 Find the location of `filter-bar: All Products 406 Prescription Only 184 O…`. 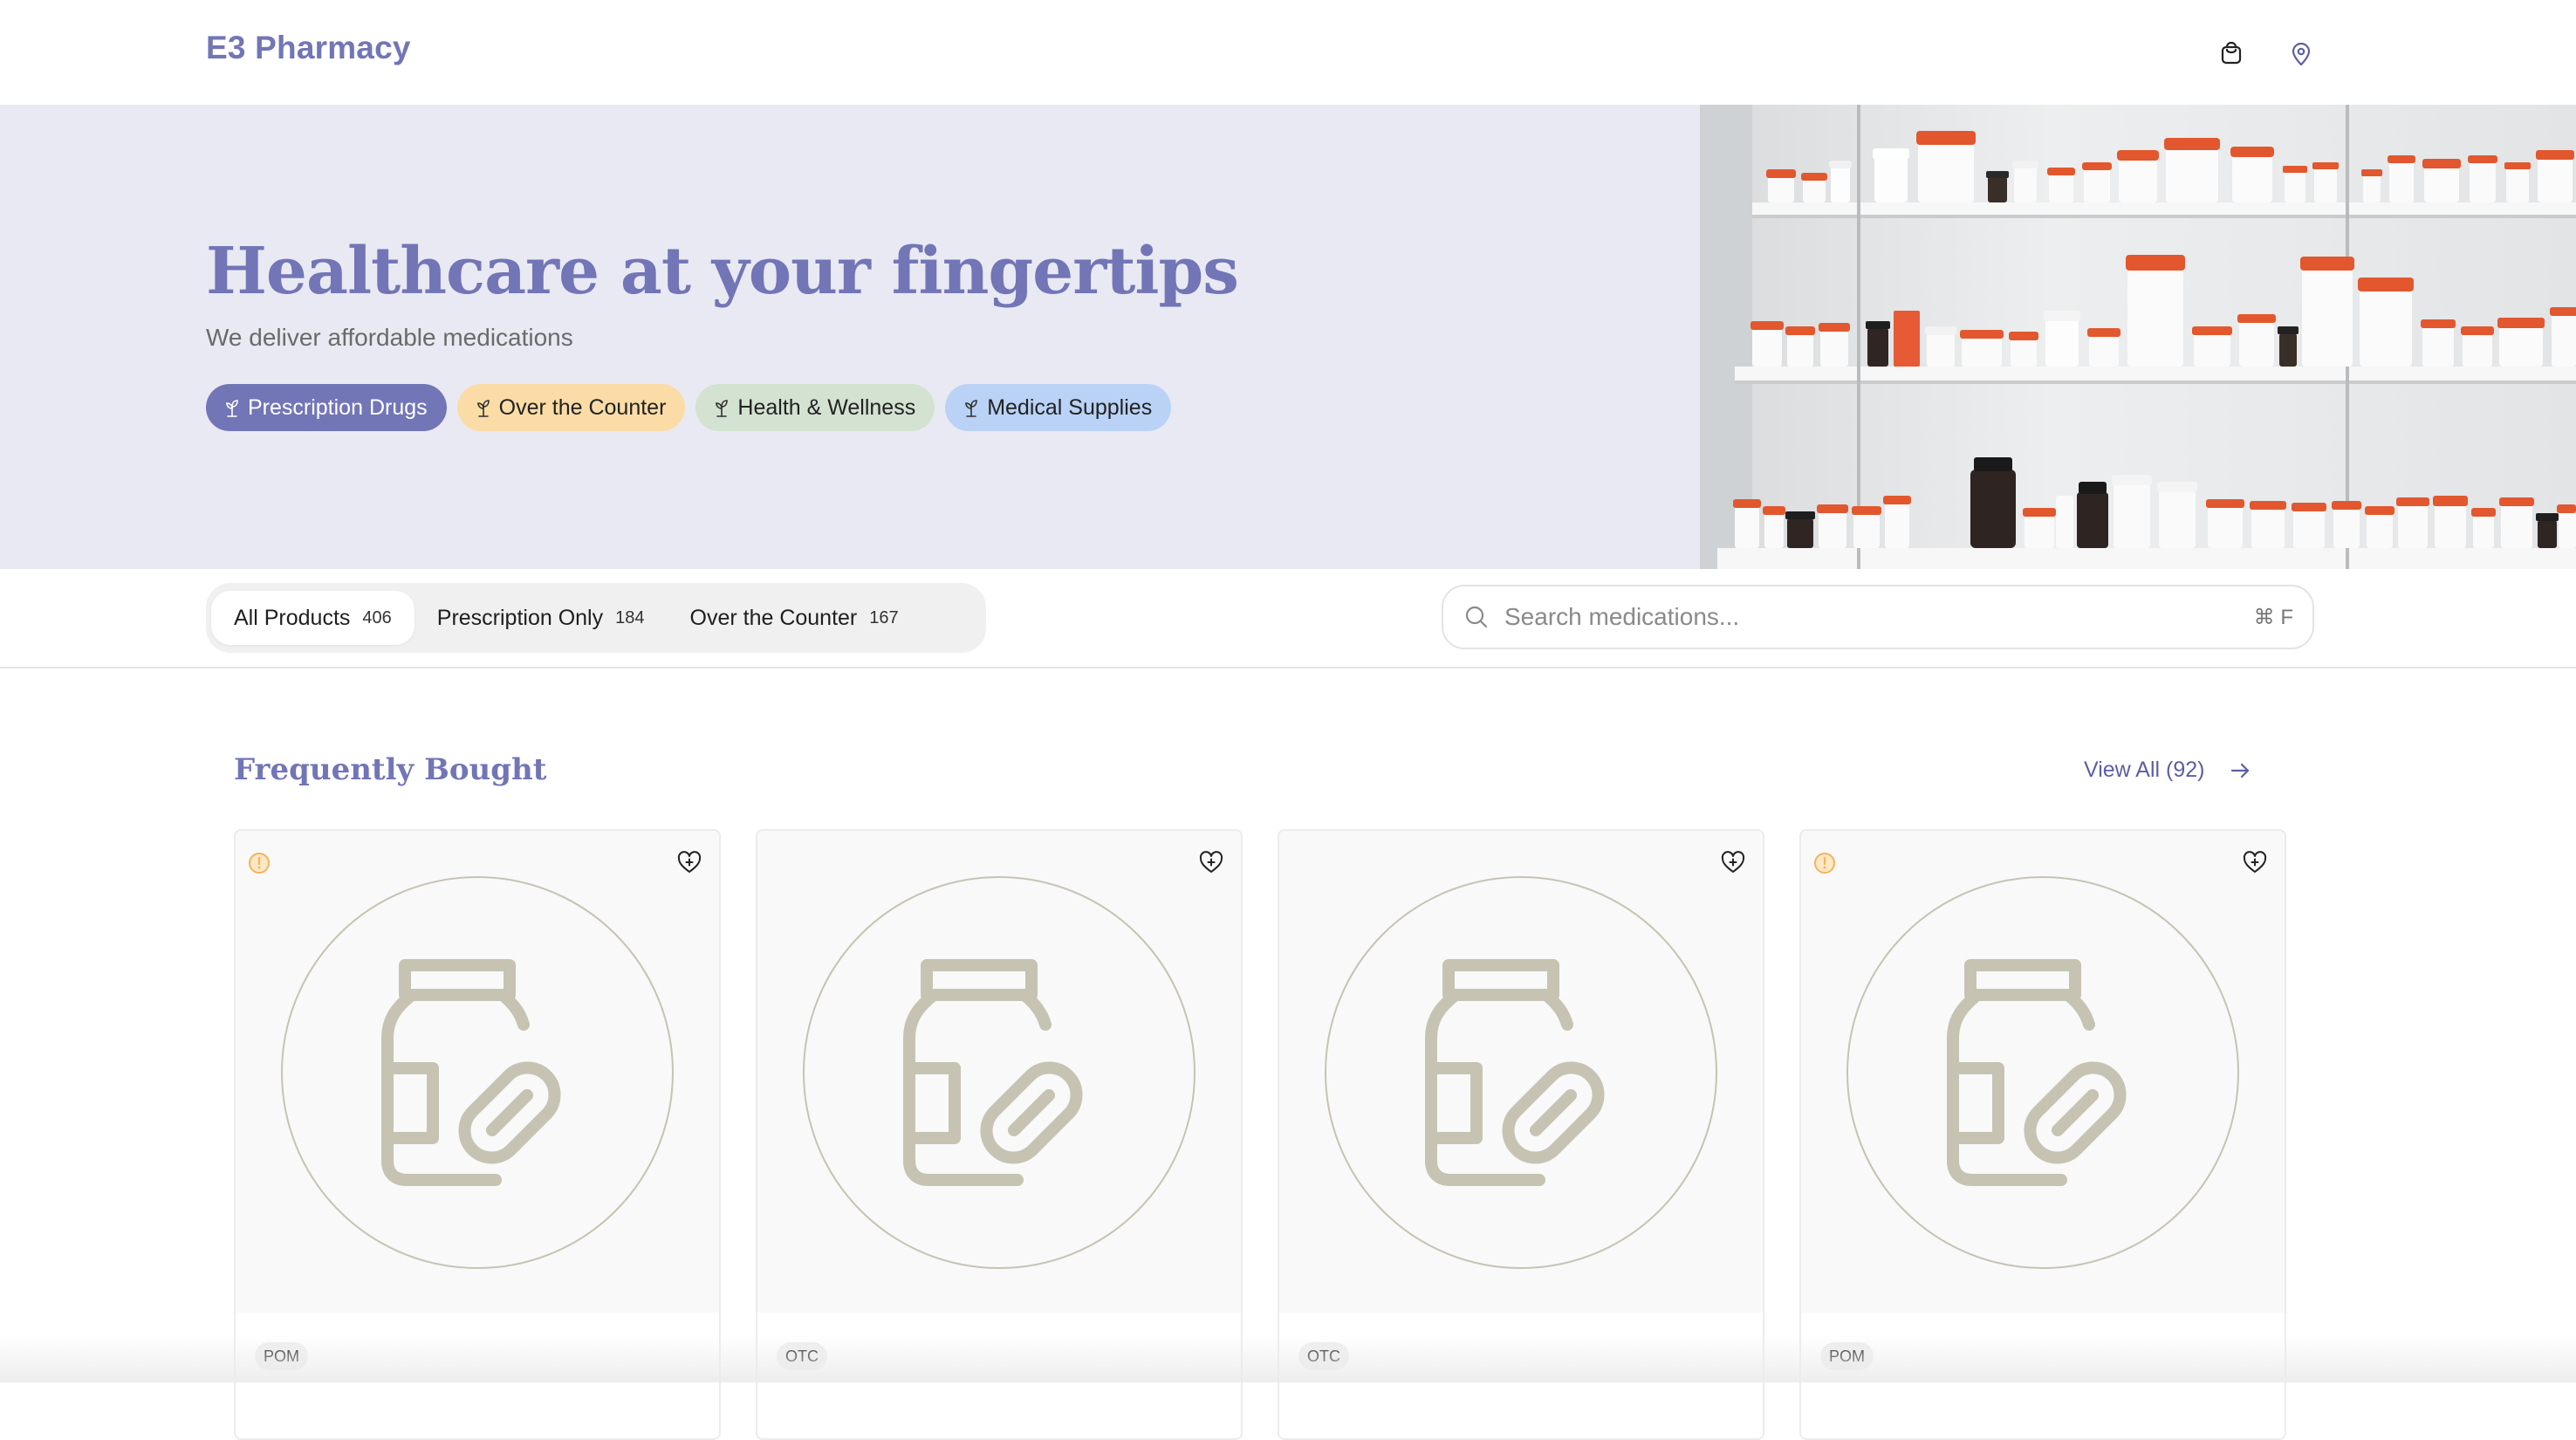

filter-bar: All Products 406 Prescription Only 184 O… is located at coordinates (1288, 619).